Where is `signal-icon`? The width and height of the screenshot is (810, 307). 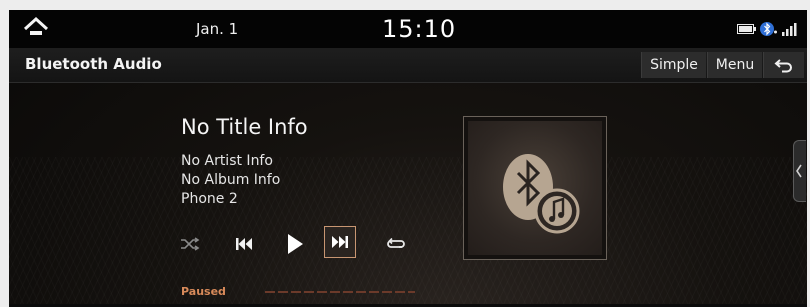 signal-icon is located at coordinates (789, 29).